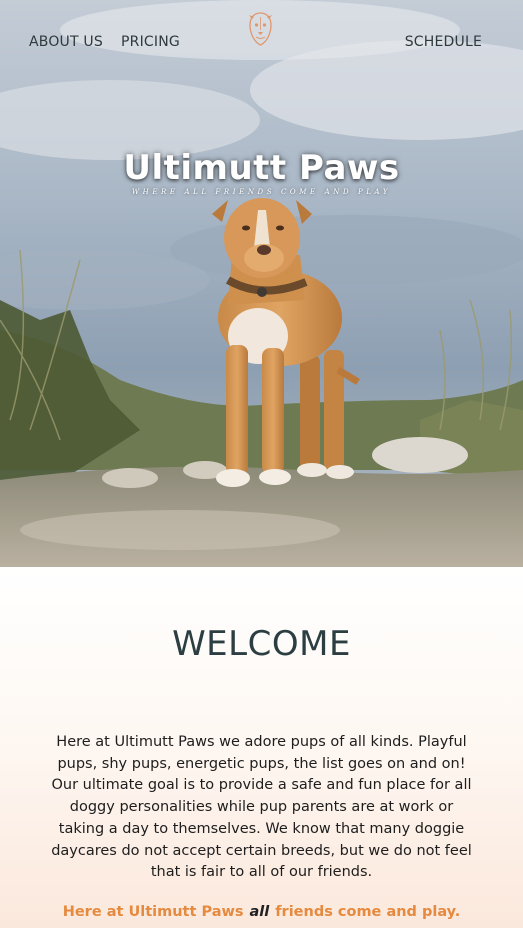 The height and width of the screenshot is (928, 523). I want to click on brand-title: Ultimutt Paws, so click(261, 168).